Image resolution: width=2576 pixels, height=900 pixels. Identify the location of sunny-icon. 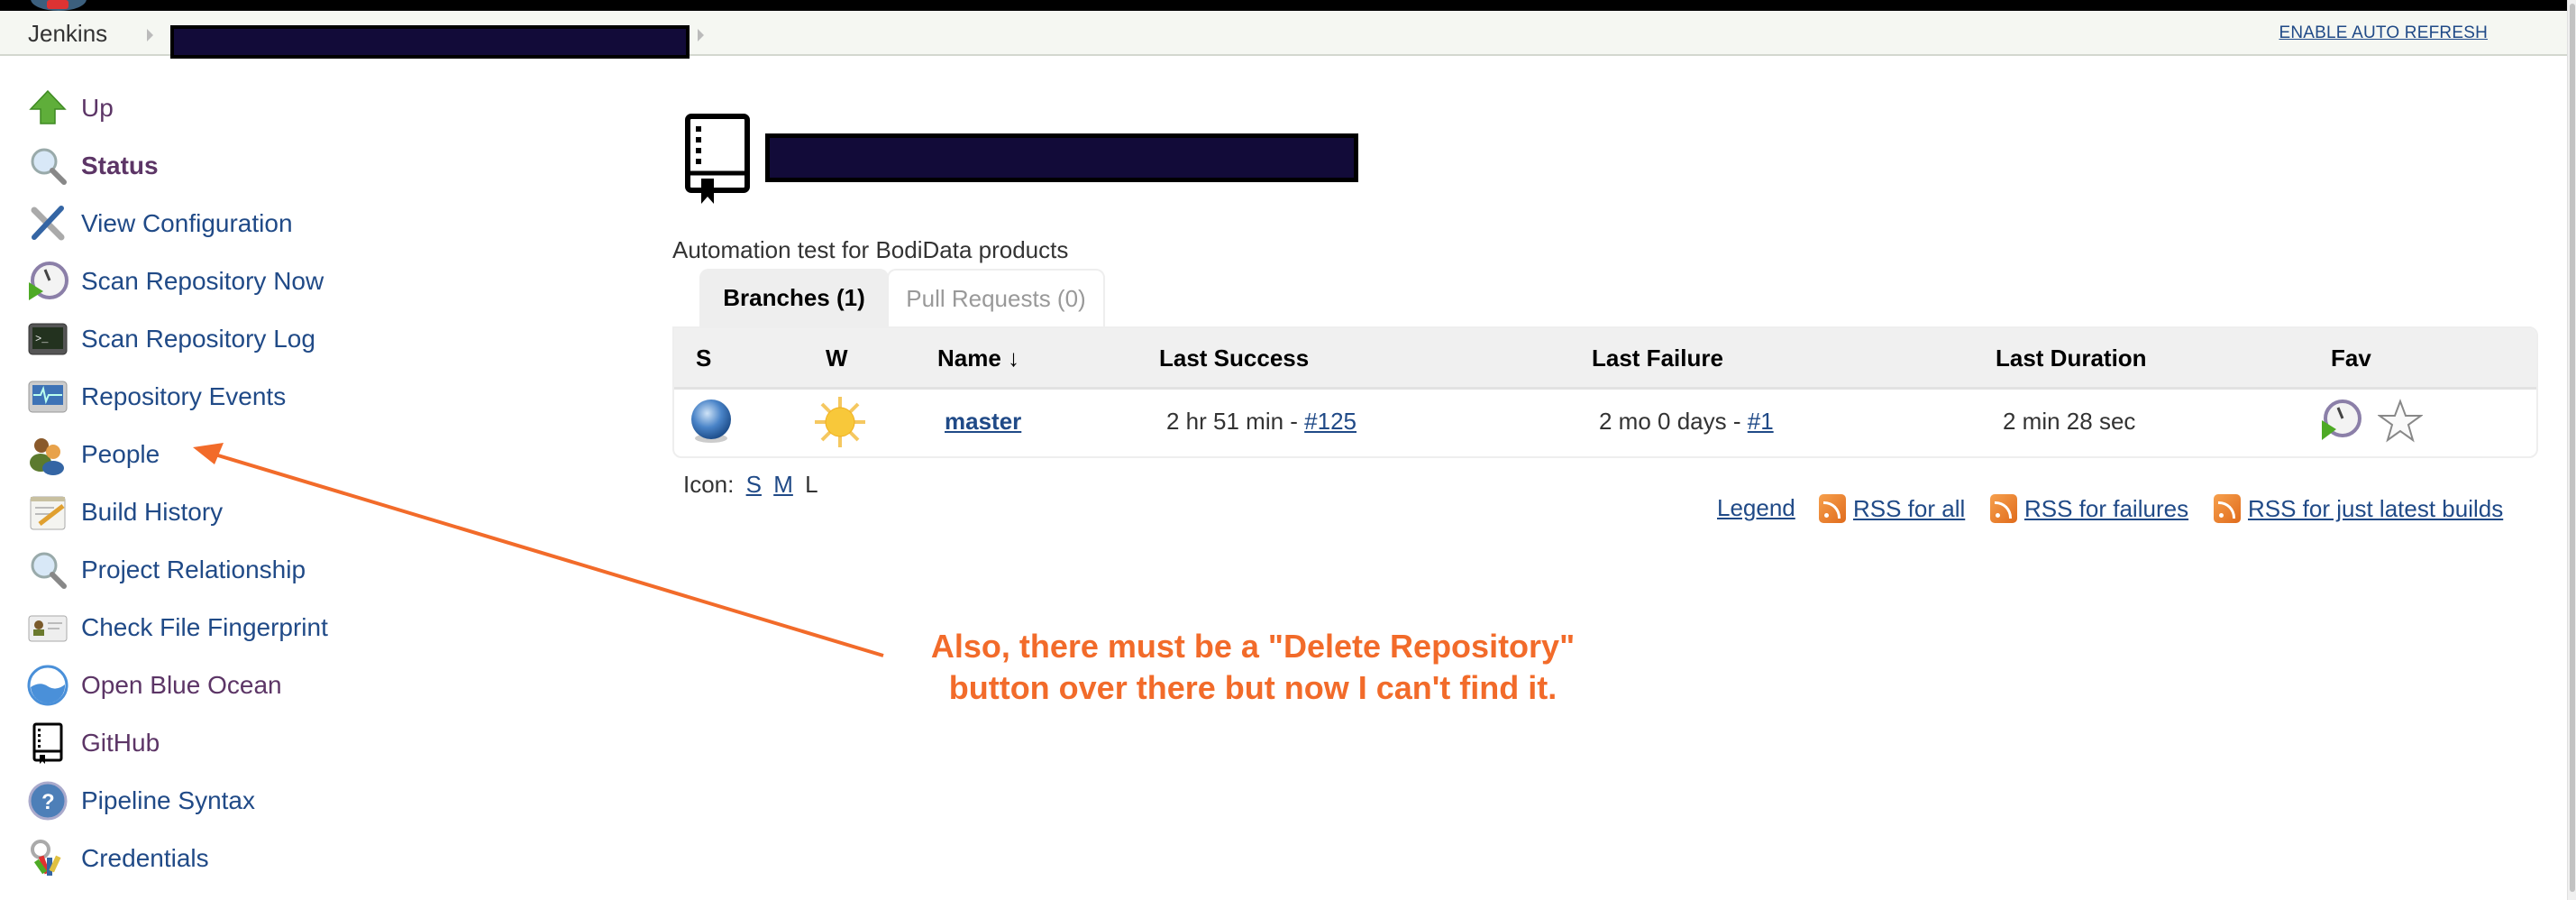
(840, 424).